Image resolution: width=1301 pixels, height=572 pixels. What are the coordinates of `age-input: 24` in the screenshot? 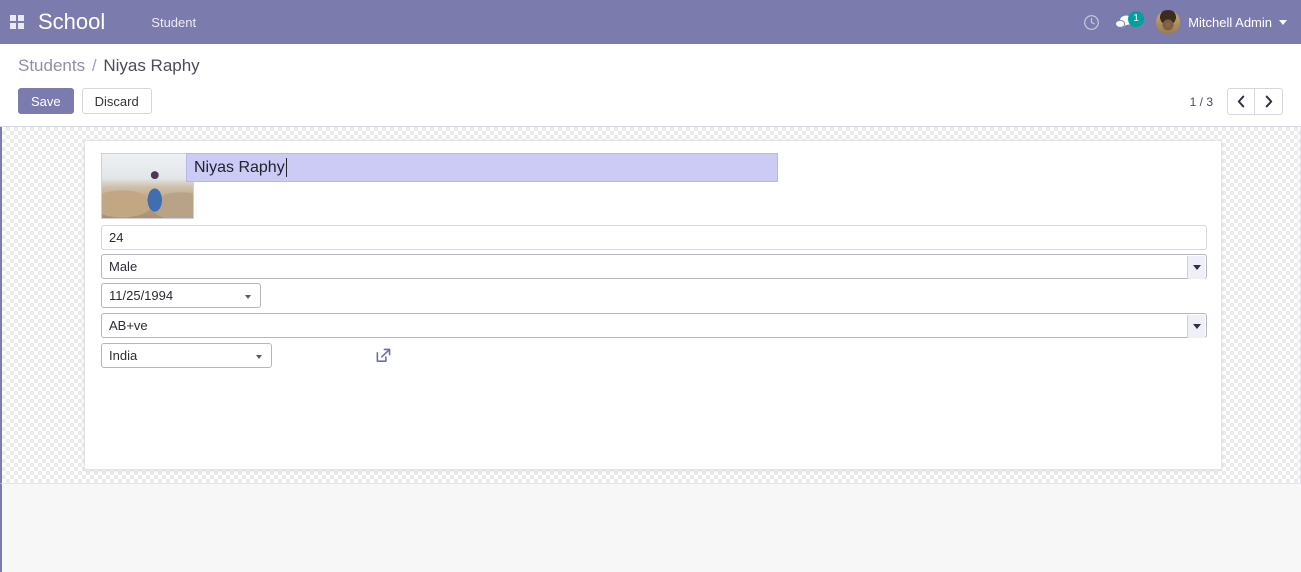 It's located at (654, 237).